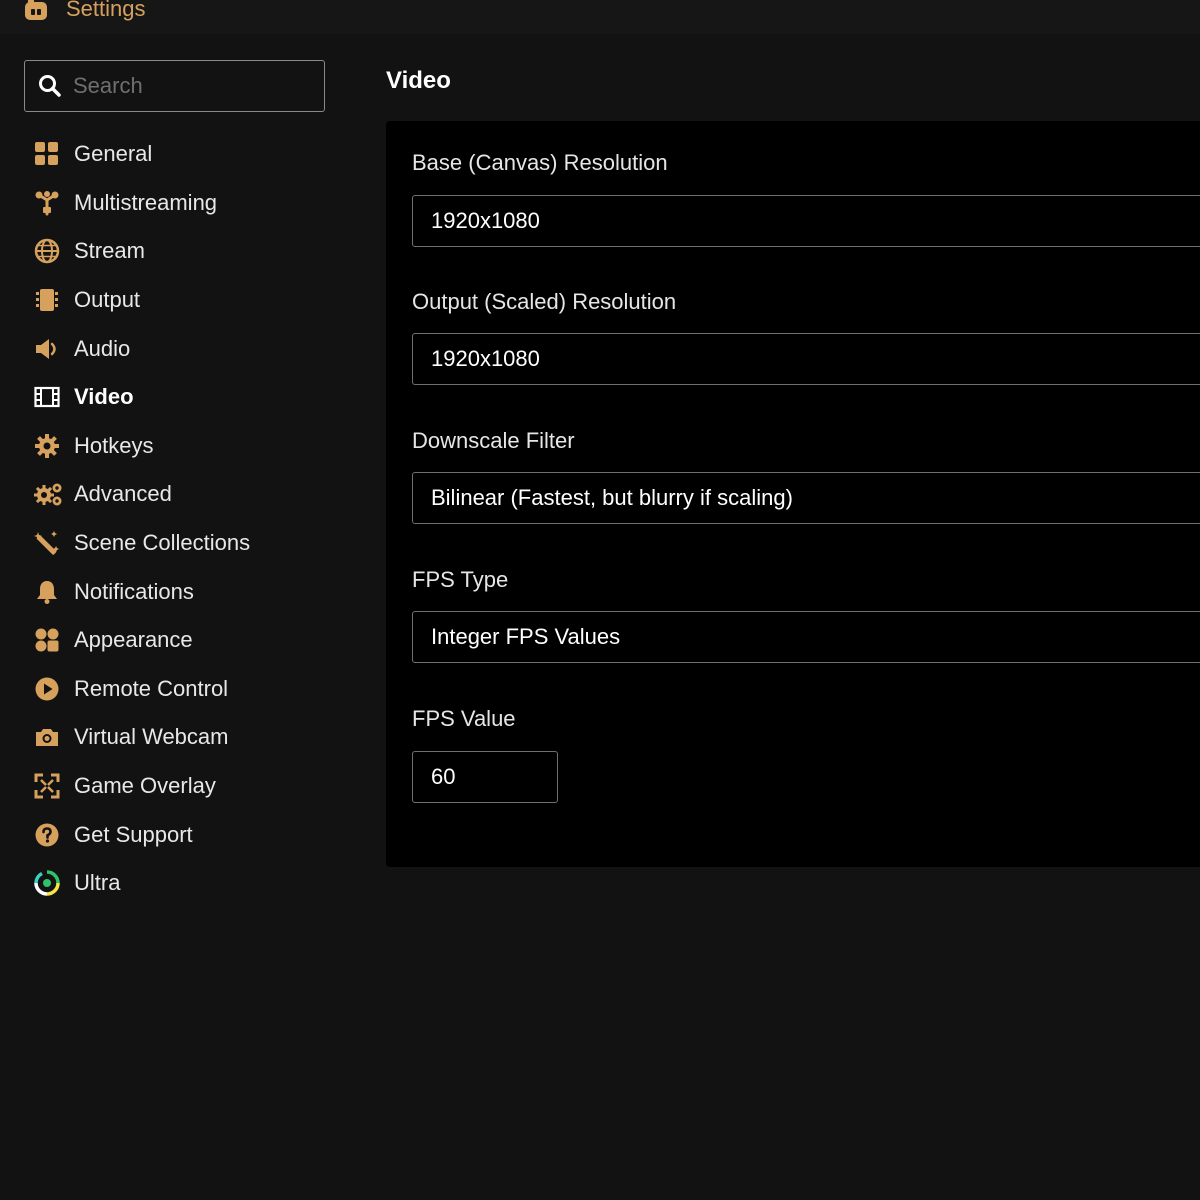  What do you see at coordinates (113, 154) in the screenshot?
I see `sidebar-item-label: General` at bounding box center [113, 154].